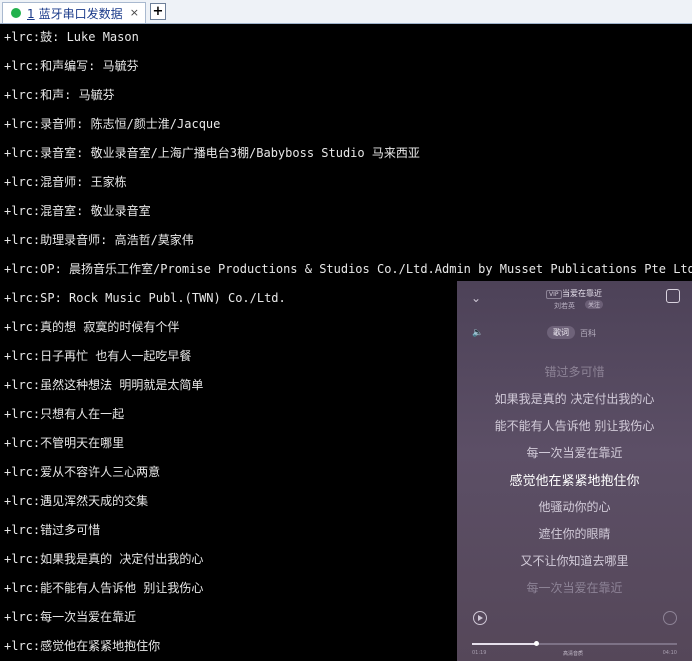 The height and width of the screenshot is (661, 692). I want to click on terminal-line: +lrc:混音室: 敬业录音室, so click(77, 211).